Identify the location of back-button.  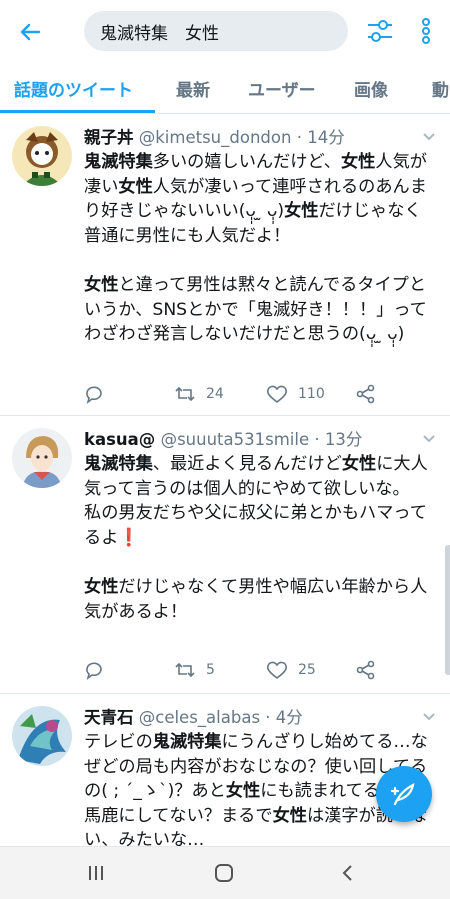
(30, 32).